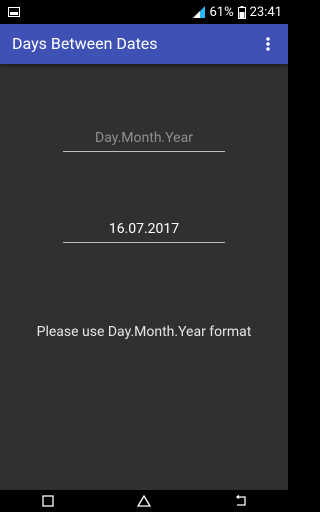  Describe the element at coordinates (144, 230) in the screenshot. I see `second-date-input: 16.07.2017` at that location.